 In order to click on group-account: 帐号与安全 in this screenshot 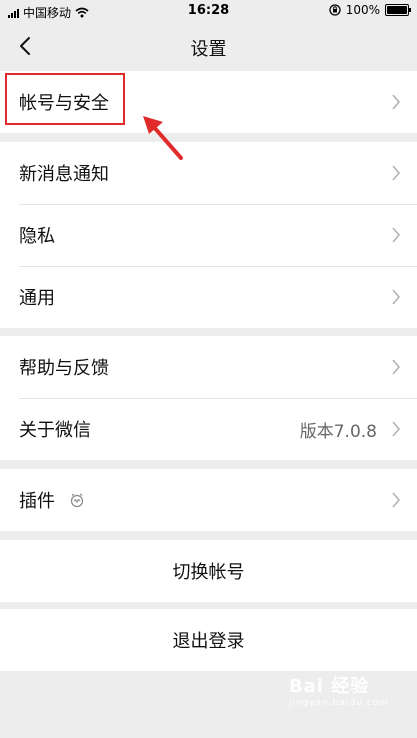, I will do `click(208, 102)`.